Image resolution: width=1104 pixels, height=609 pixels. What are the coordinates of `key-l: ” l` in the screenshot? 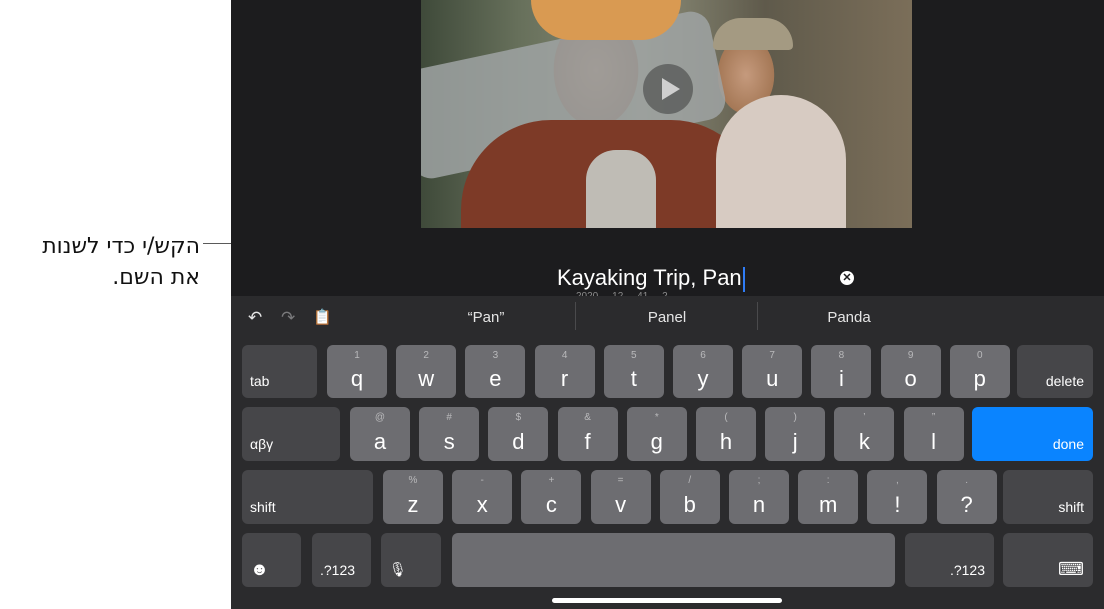 It's located at (933, 434).